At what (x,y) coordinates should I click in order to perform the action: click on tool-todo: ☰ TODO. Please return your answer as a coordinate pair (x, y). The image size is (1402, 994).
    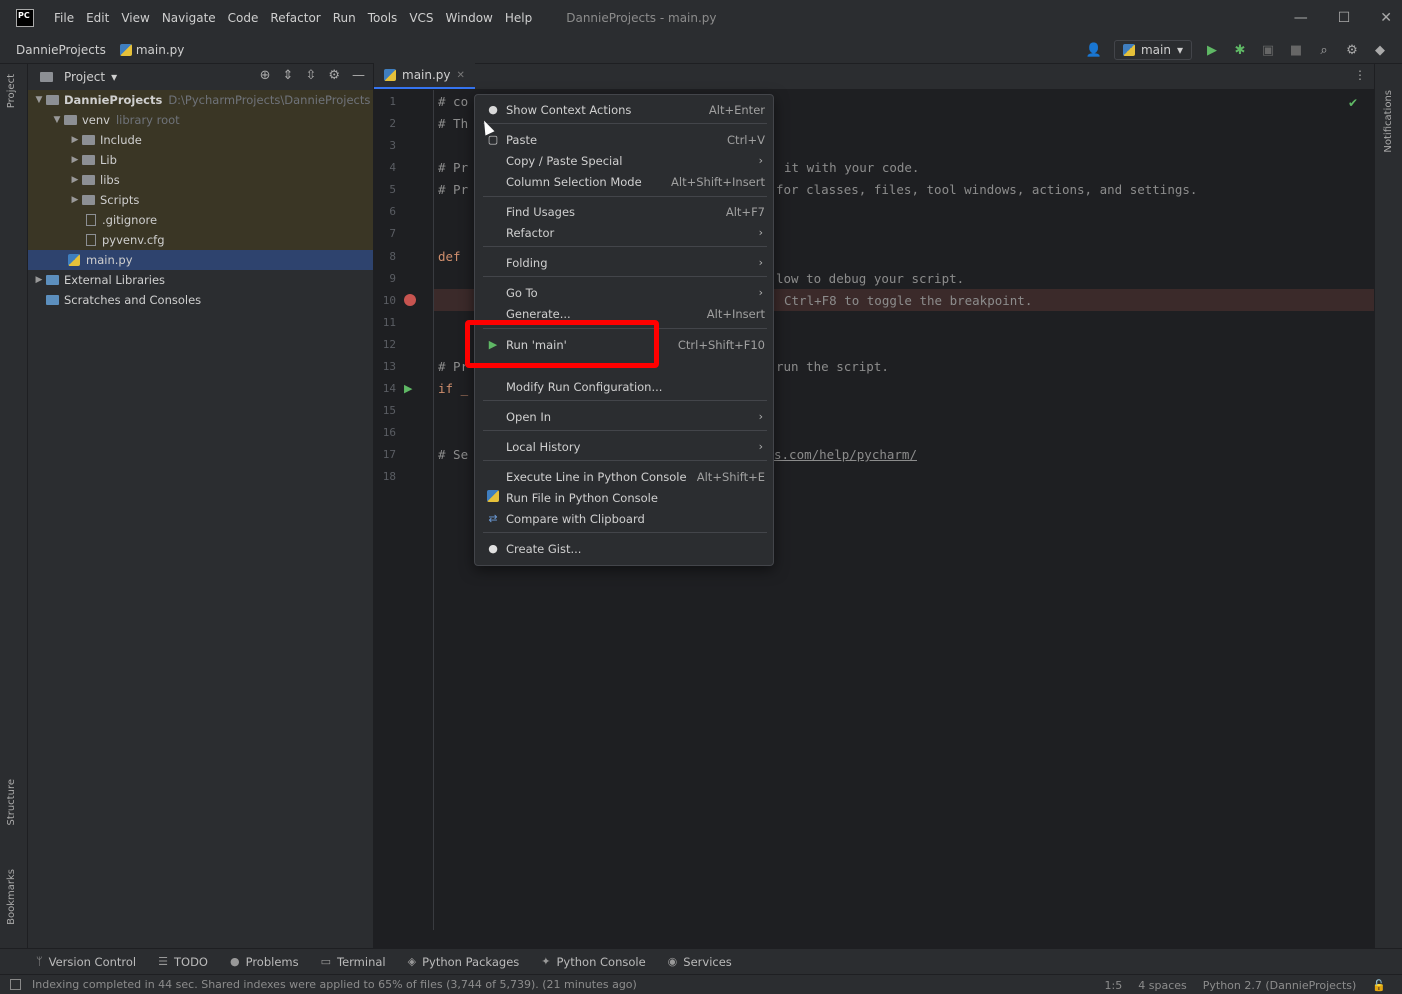
    Looking at the image, I should click on (183, 962).